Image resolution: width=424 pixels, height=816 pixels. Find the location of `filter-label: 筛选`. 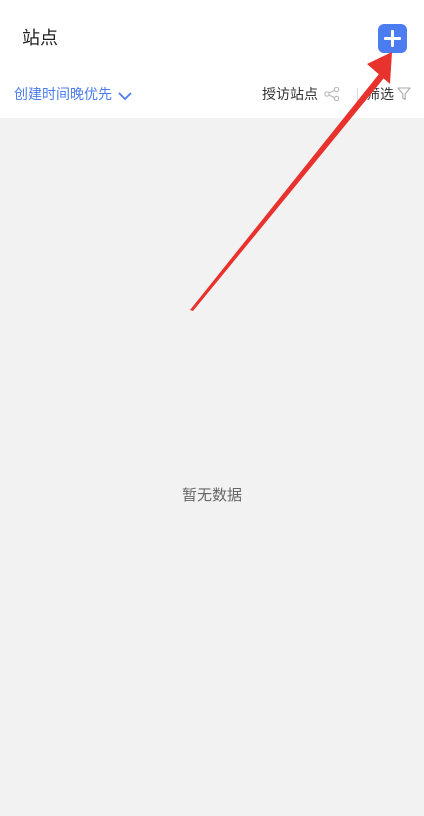

filter-label: 筛选 is located at coordinates (380, 95).